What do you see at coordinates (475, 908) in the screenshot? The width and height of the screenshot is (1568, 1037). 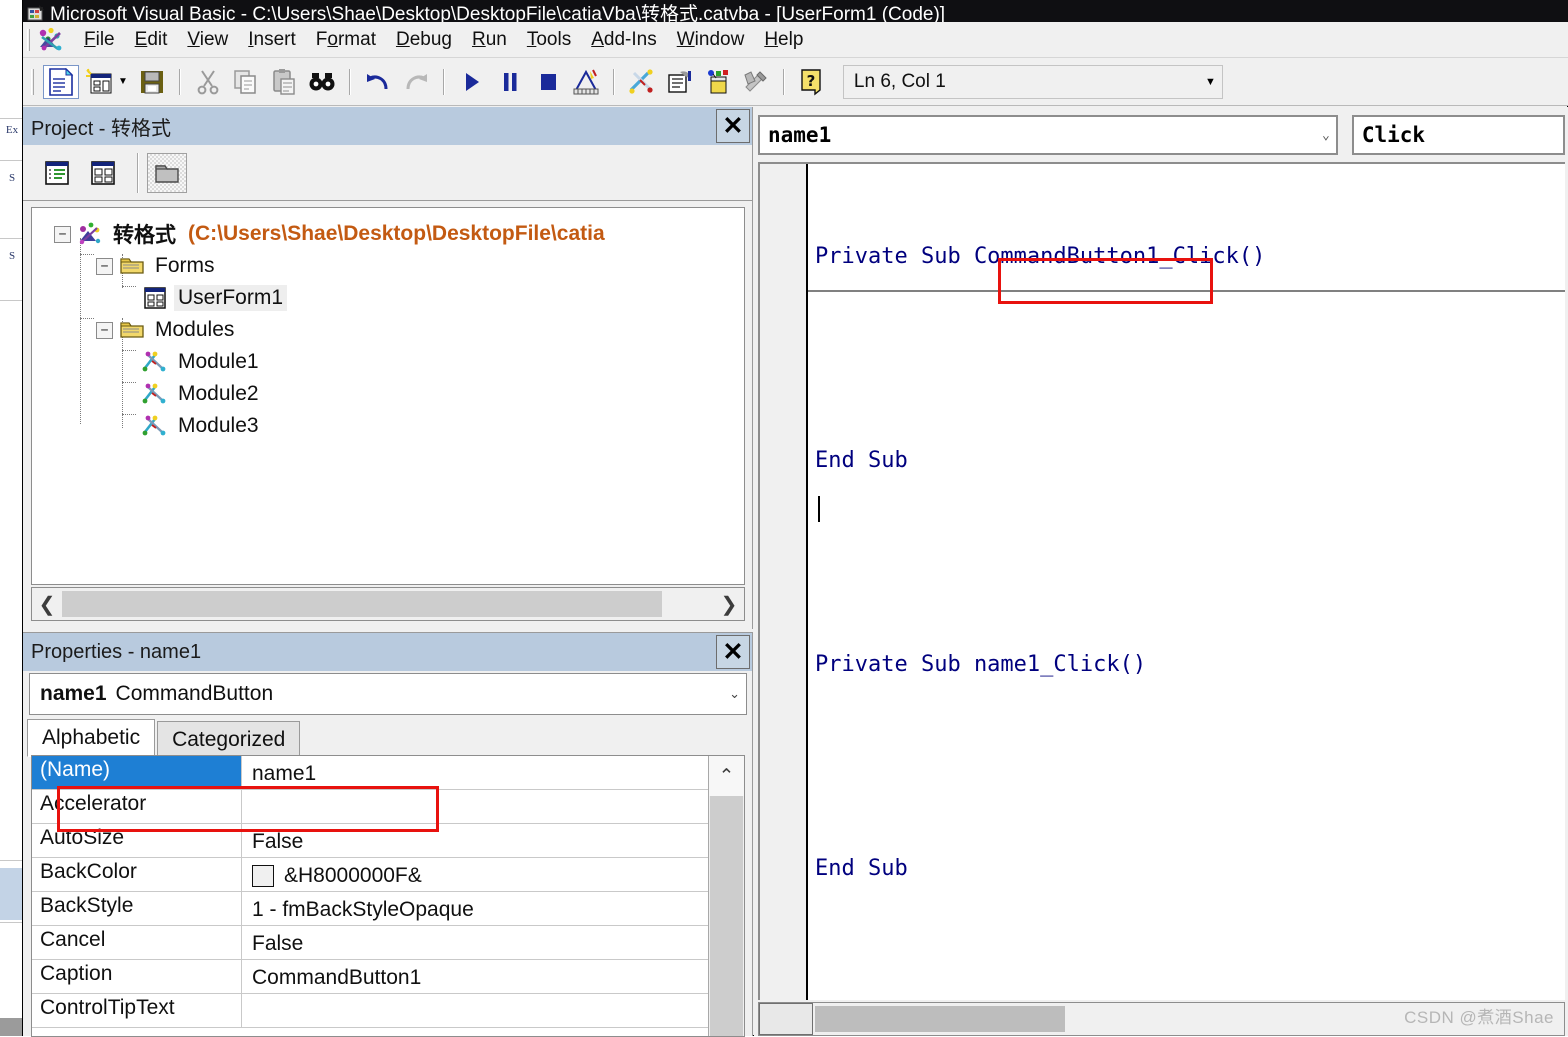 I see `property-value: 1 - fmBackStyleOpaque` at bounding box center [475, 908].